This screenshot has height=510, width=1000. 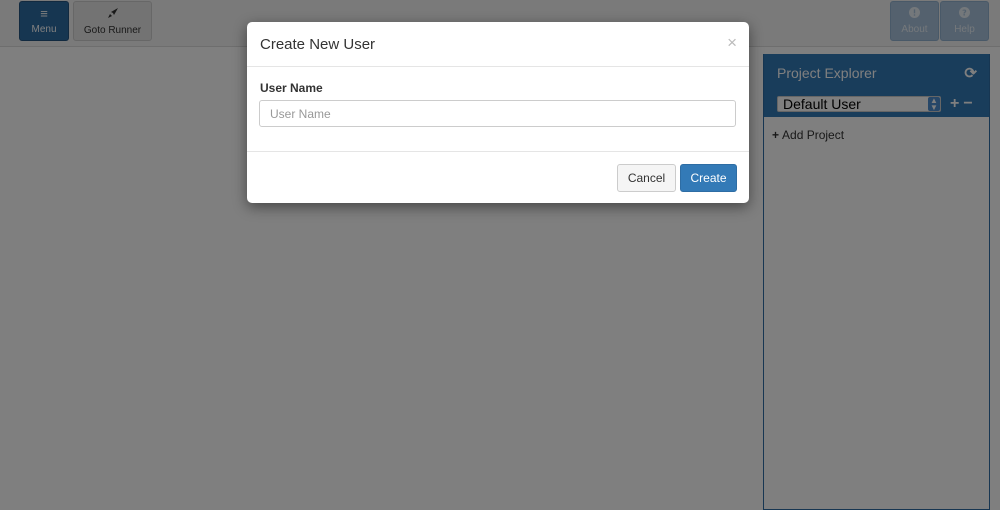 What do you see at coordinates (498, 44) in the screenshot?
I see `dialog-header: Create New User ×` at bounding box center [498, 44].